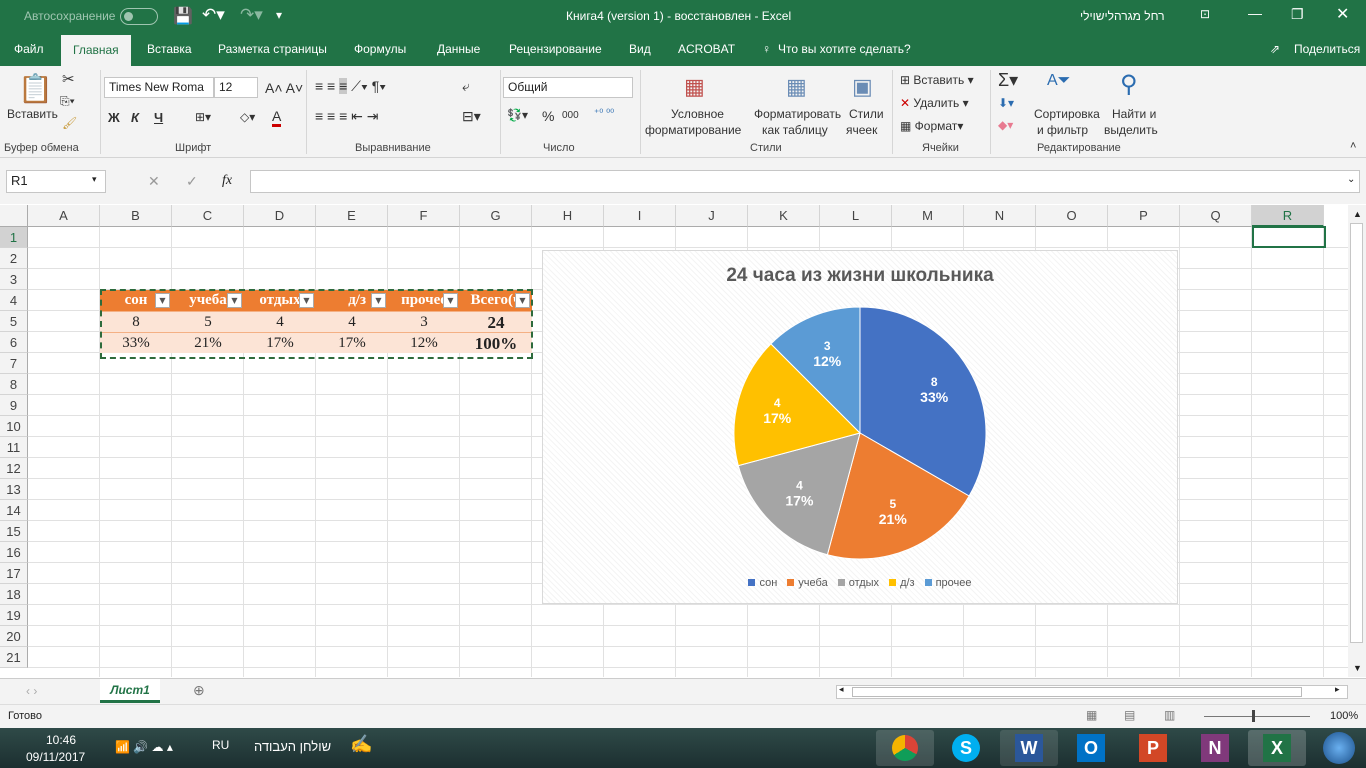 The image size is (1366, 768). I want to click on conditional-format-label-2: форматирование, so click(693, 130).